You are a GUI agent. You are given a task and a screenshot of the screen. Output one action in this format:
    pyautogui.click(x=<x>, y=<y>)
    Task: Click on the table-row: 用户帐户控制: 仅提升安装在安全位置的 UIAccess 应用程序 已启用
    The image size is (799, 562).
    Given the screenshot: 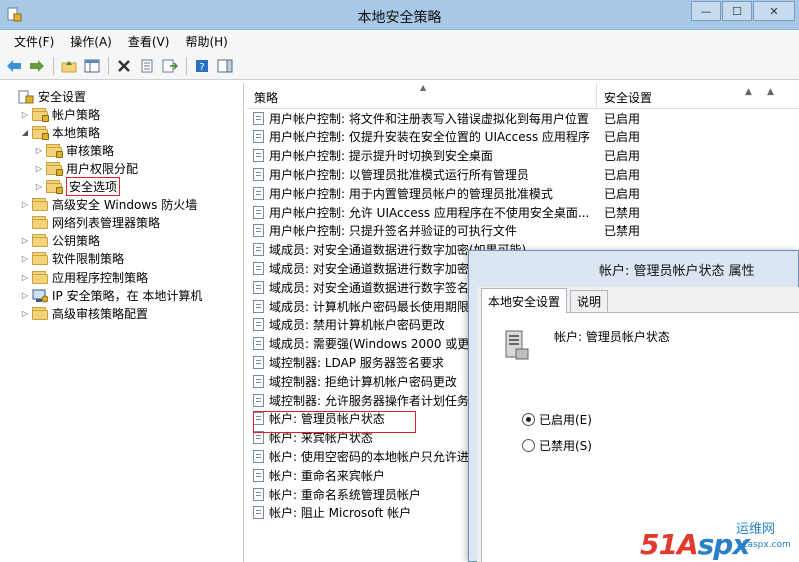 What is the action you would take?
    pyautogui.click(x=518, y=137)
    